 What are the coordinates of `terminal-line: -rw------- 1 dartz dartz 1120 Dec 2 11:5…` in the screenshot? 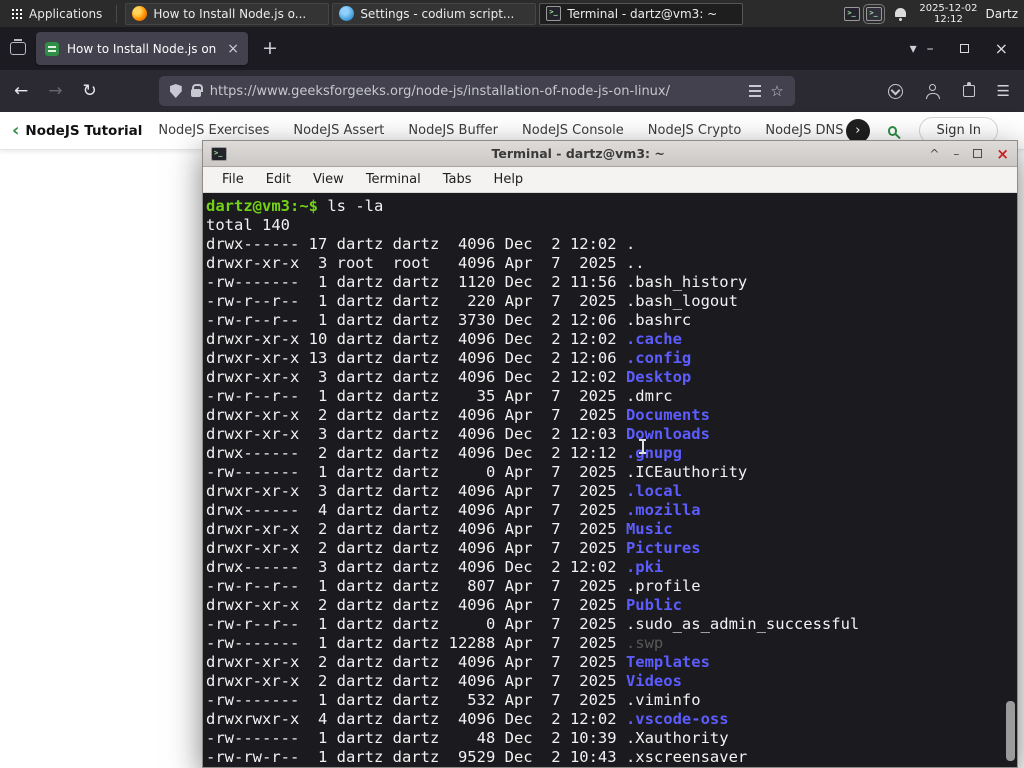 It's located at (477, 282).